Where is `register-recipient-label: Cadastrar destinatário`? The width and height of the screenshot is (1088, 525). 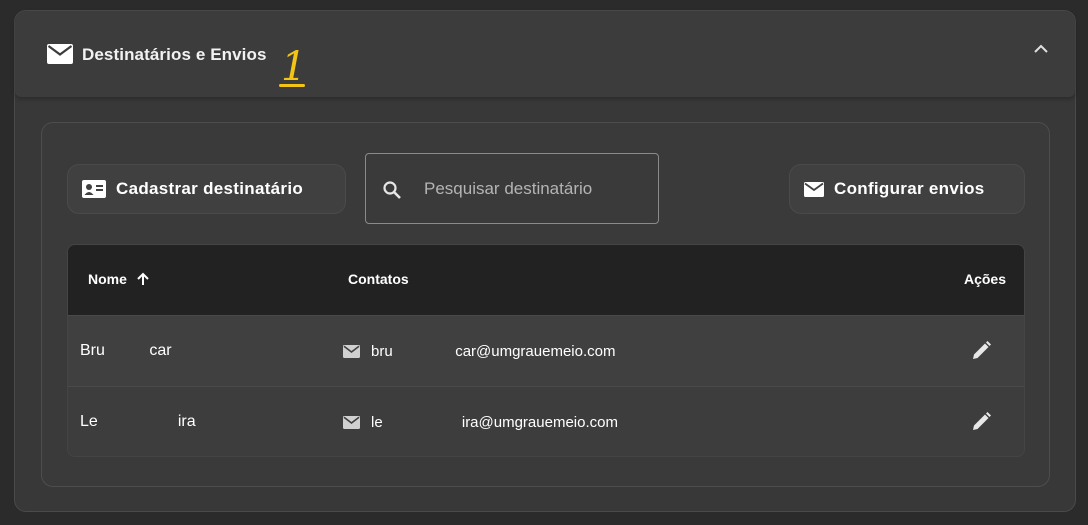 register-recipient-label: Cadastrar destinatário is located at coordinates (210, 188).